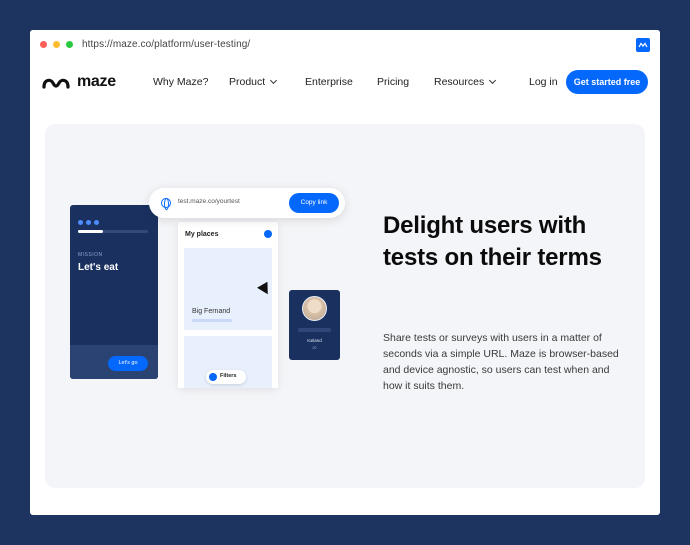 This screenshot has width=690, height=545. Describe the element at coordinates (43, 44) in the screenshot. I see `close-window-button` at that location.